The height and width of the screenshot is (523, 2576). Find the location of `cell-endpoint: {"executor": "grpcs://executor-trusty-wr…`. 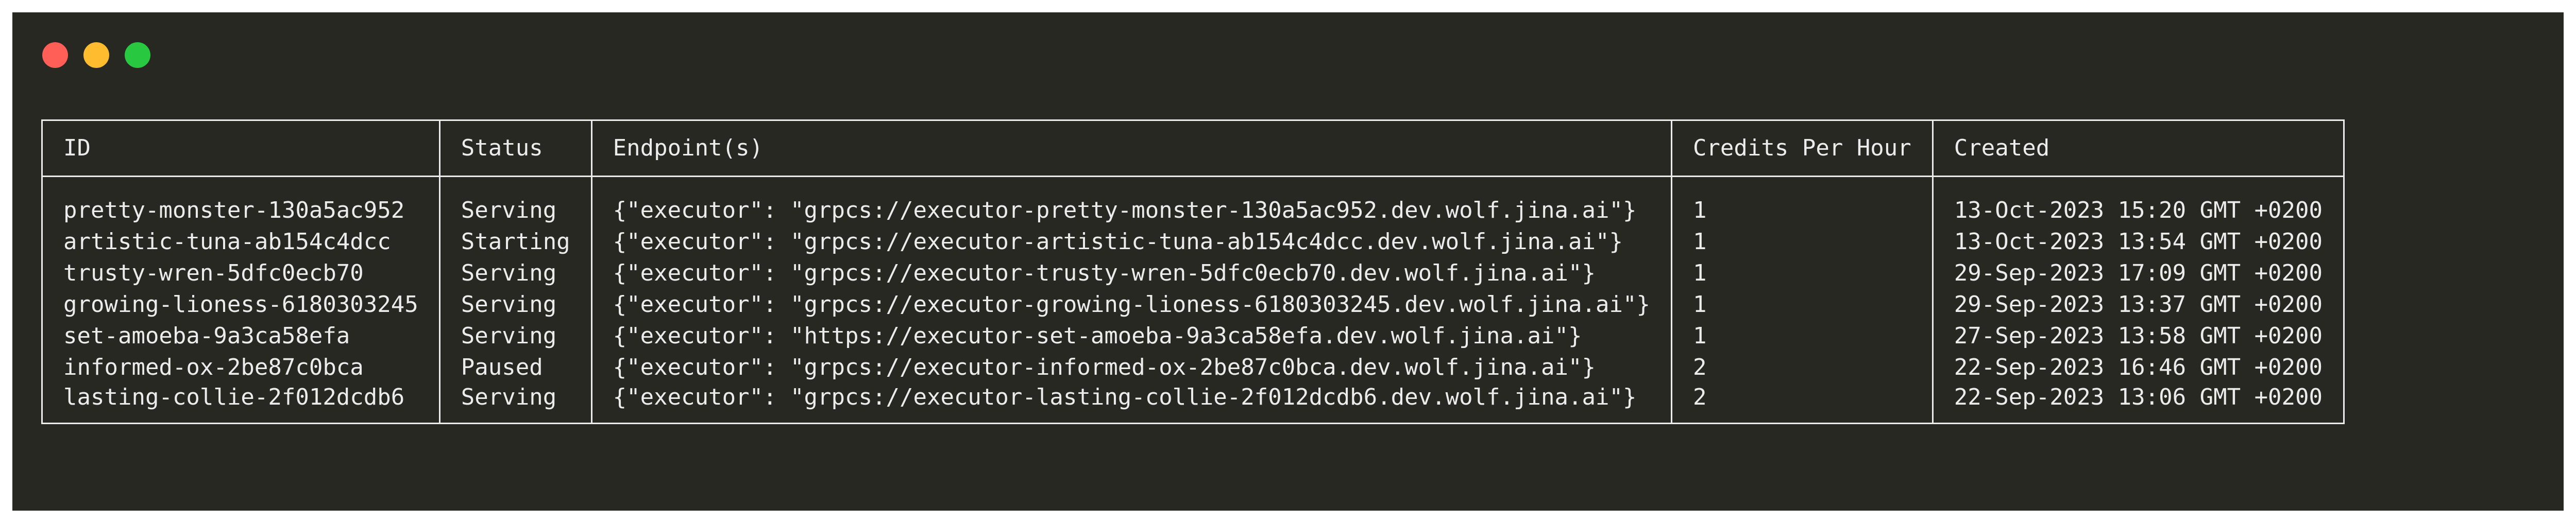

cell-endpoint: {"executor": "grpcs://executor-trusty-wr… is located at coordinates (1131, 273).